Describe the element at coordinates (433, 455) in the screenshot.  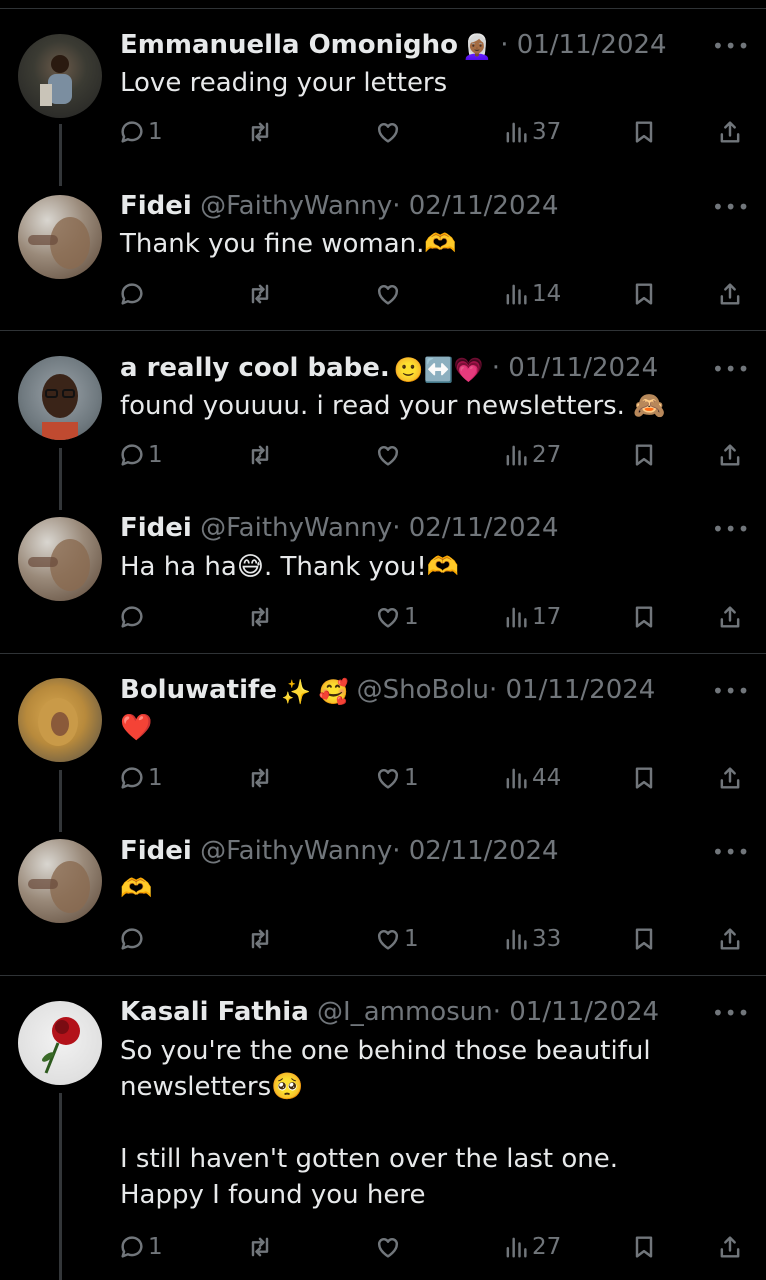
I see `action-bar: 1 27` at that location.